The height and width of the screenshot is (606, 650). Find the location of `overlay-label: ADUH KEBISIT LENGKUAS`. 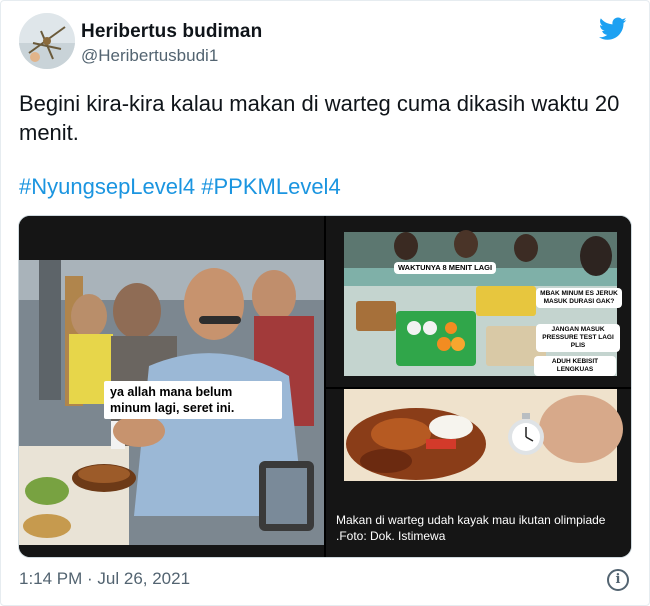

overlay-label: ADUH KEBISIT LENGKUAS is located at coordinates (575, 366).